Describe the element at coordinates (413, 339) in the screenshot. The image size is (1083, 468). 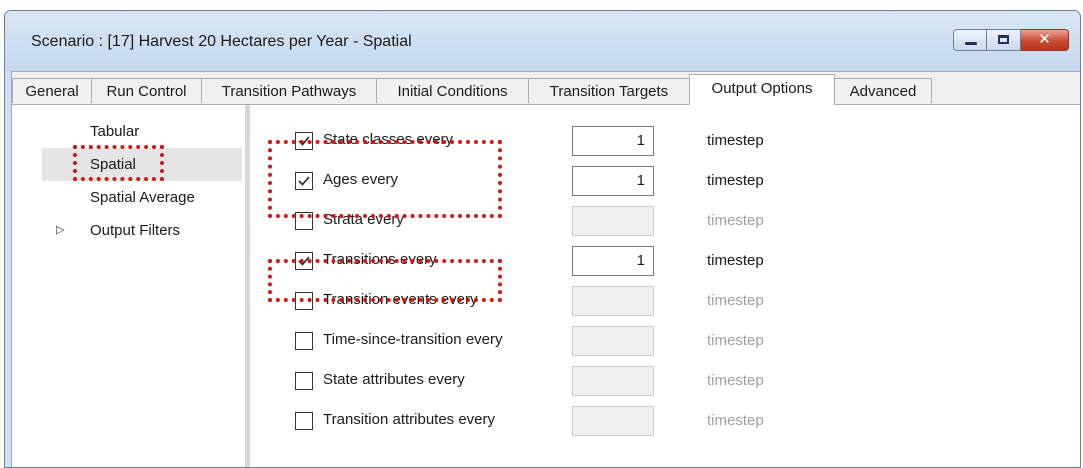
I see `option-label: Time-since-transition every` at that location.